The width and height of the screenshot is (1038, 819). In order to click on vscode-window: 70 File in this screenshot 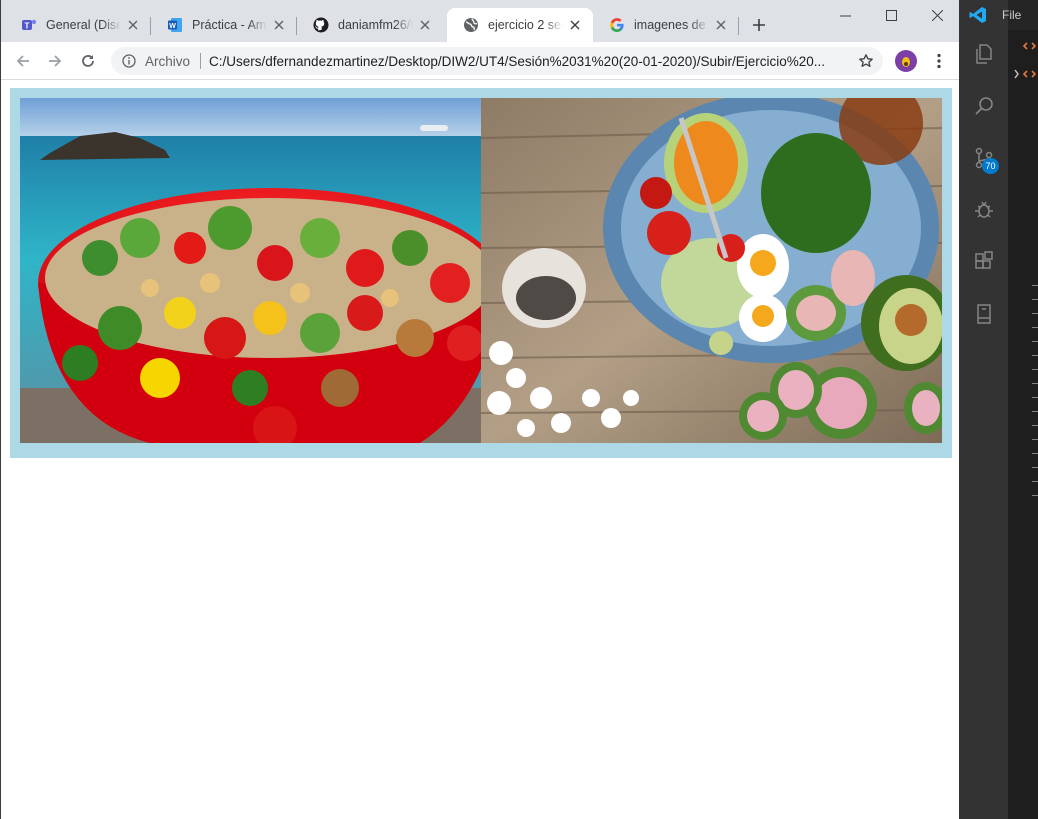, I will do `click(998, 409)`.